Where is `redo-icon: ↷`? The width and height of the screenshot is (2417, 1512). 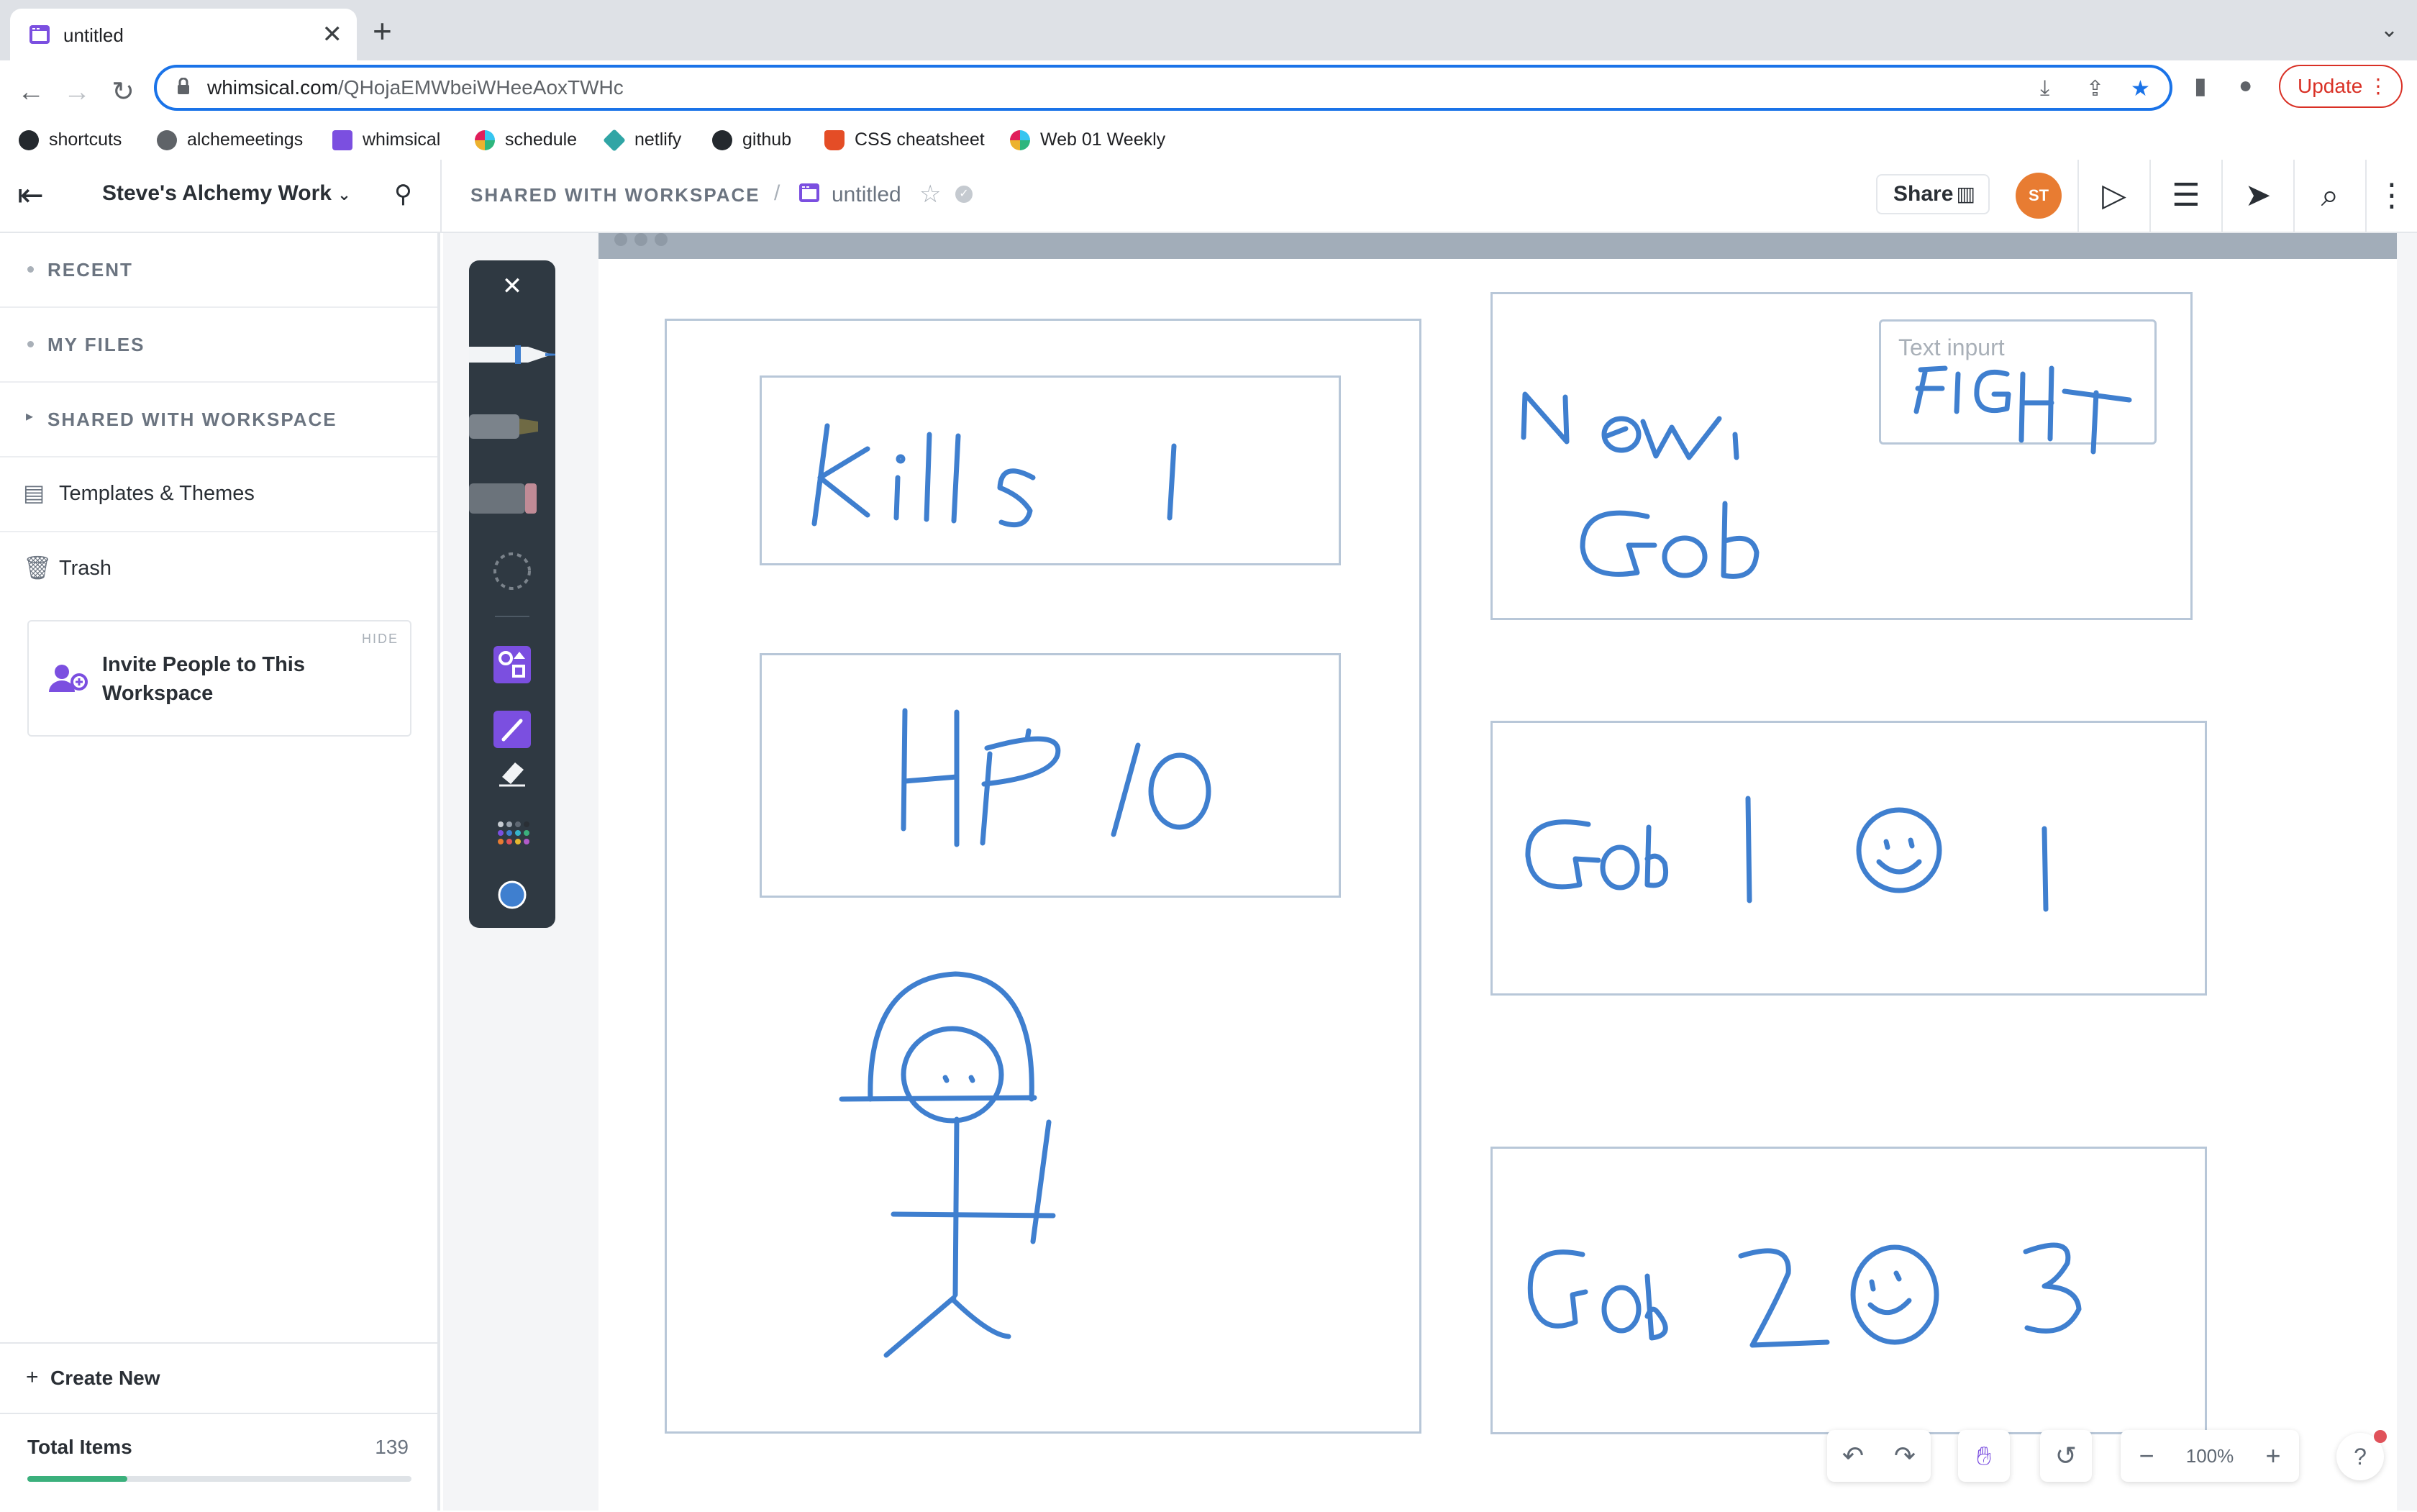 redo-icon: ↷ is located at coordinates (1905, 1456).